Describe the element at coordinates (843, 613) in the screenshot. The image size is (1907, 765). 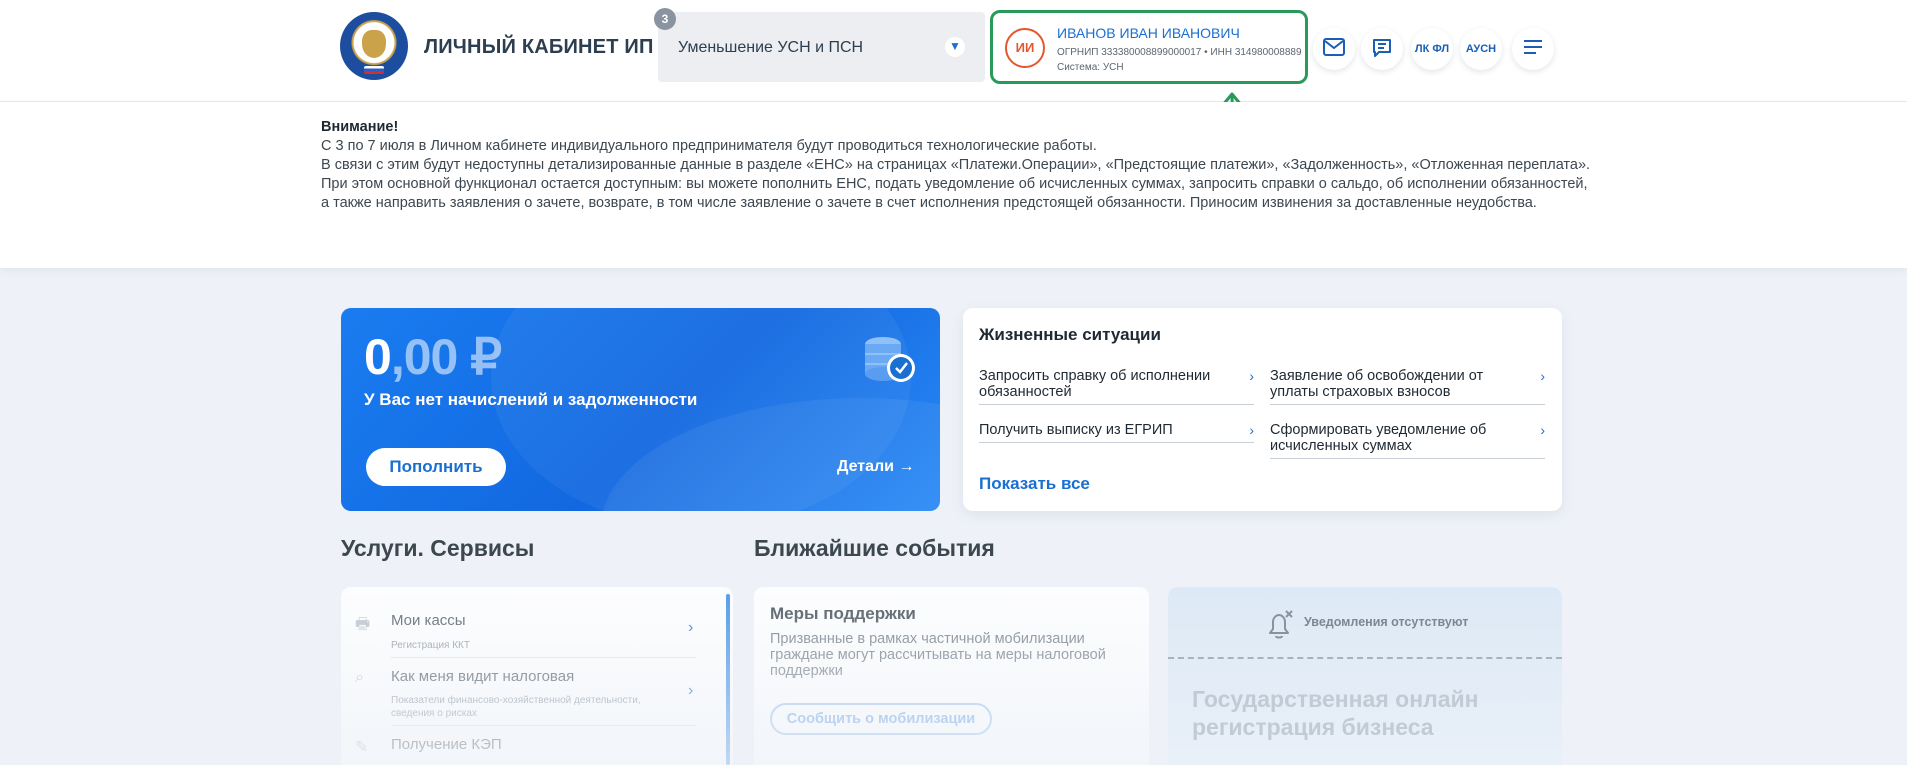
I see `support-title: Меры поддержки` at that location.